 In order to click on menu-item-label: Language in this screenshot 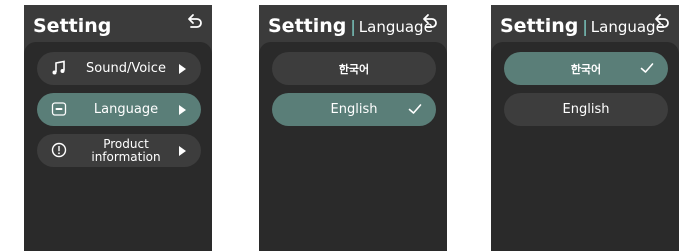, I will do `click(126, 109)`.